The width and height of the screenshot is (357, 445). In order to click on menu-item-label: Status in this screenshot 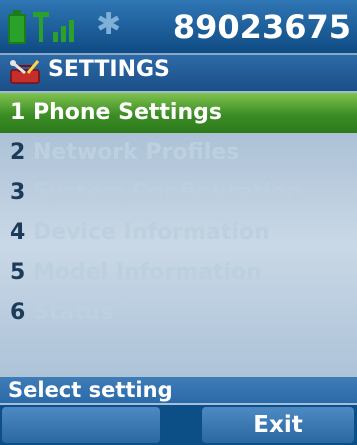, I will do `click(73, 312)`.